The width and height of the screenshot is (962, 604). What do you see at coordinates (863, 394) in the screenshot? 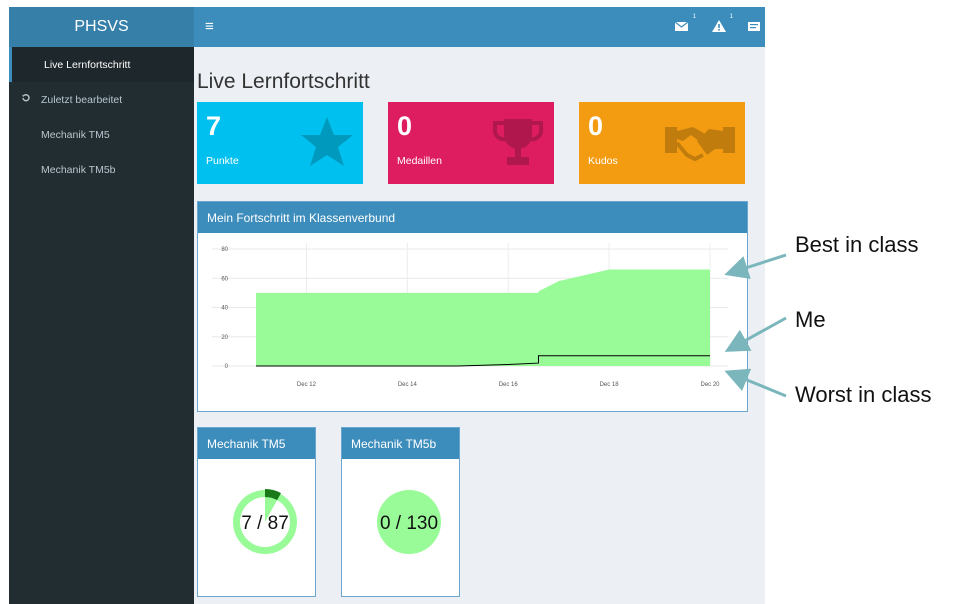
I see `annotation-worst: Worst in class` at bounding box center [863, 394].